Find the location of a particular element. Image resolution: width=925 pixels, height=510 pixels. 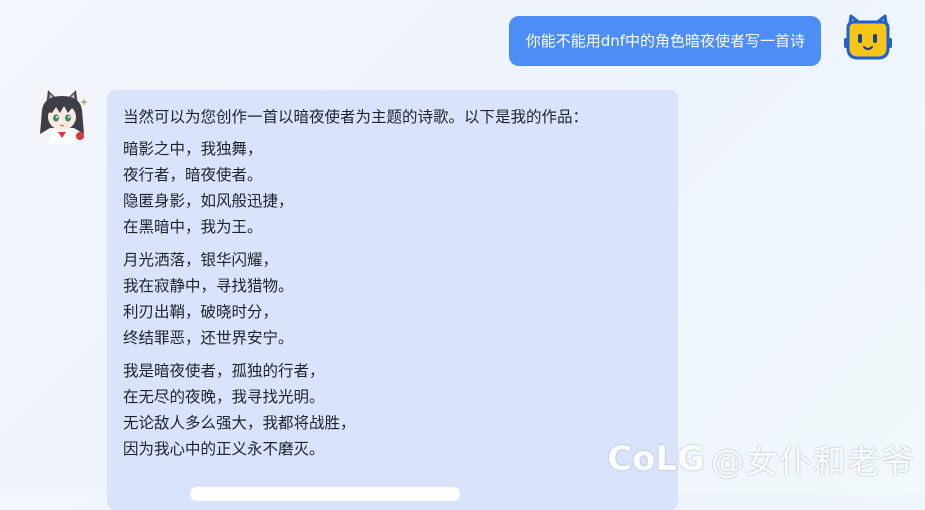

poem-line: 在黑暗中，我为王。 is located at coordinates (193, 227).